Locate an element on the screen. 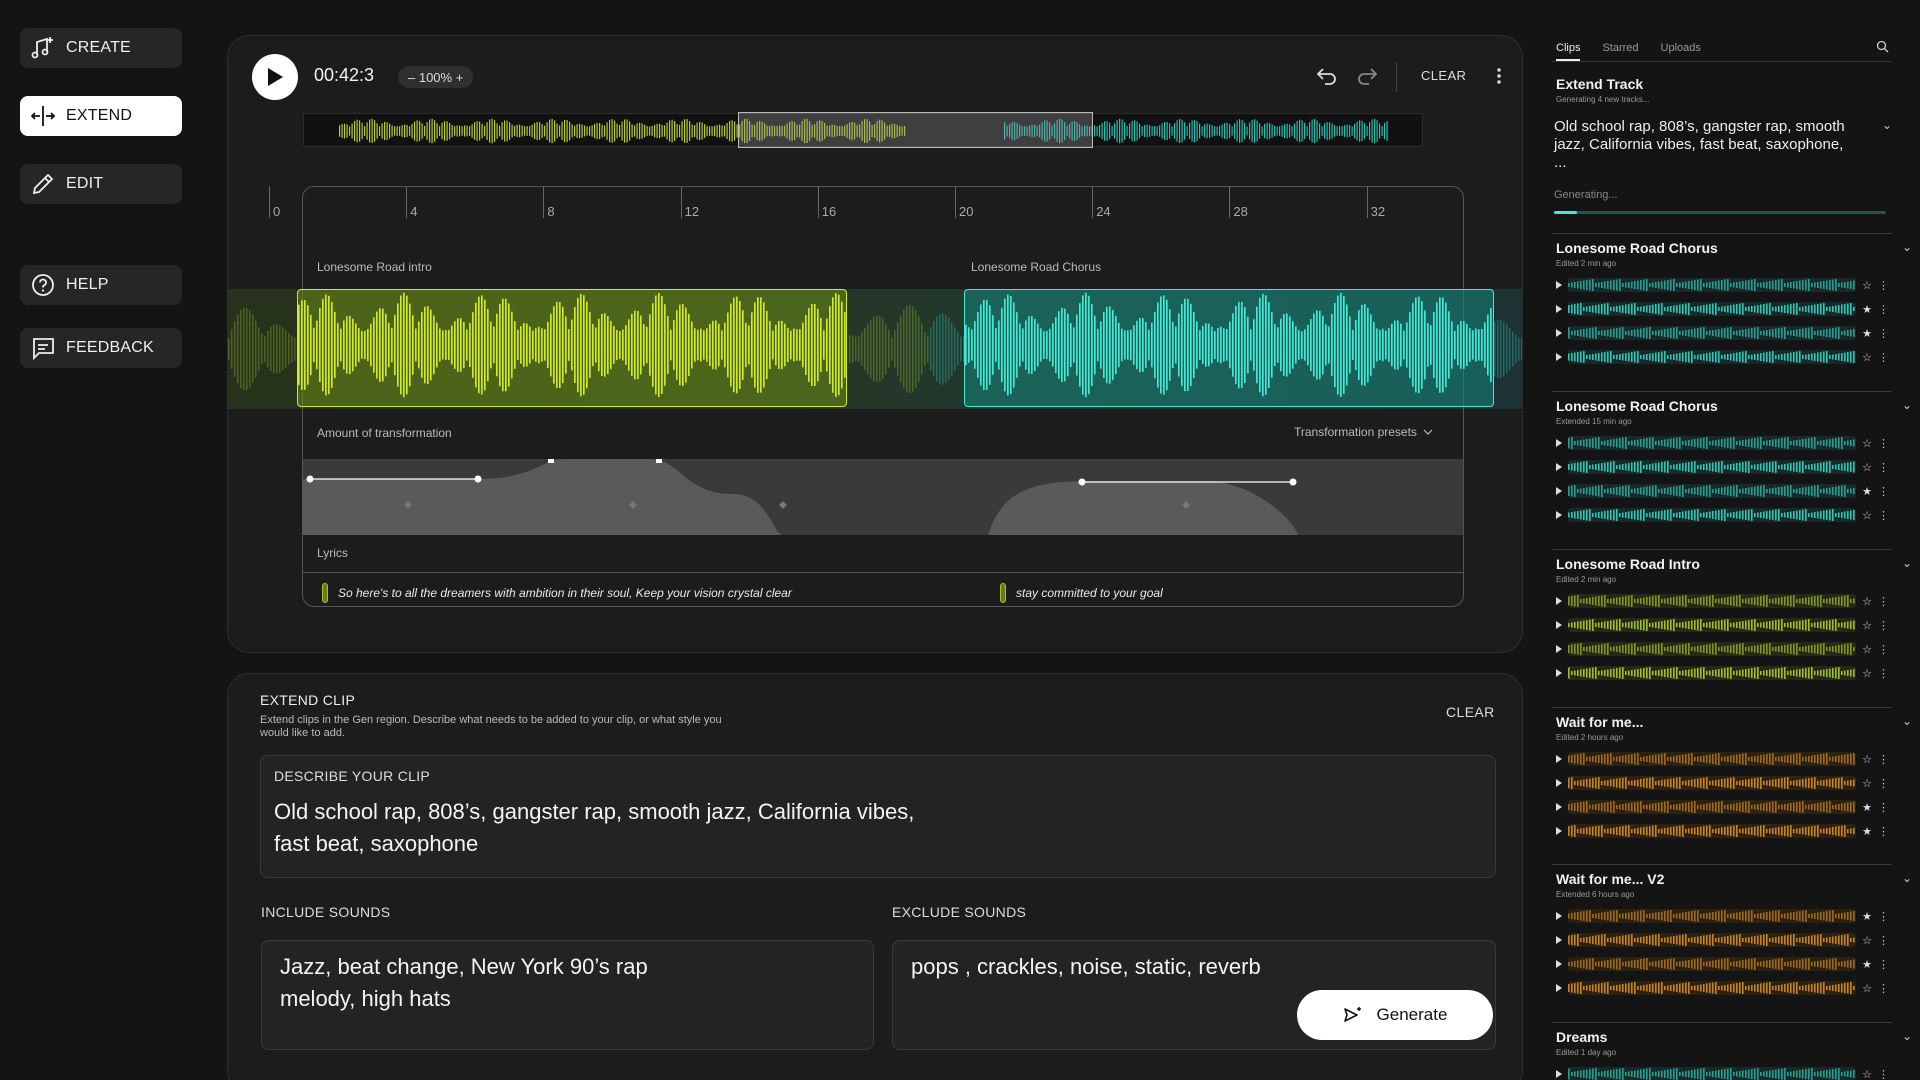 This screenshot has width=1920, height=1080. tab-starred: Starred is located at coordinates (1620, 51).